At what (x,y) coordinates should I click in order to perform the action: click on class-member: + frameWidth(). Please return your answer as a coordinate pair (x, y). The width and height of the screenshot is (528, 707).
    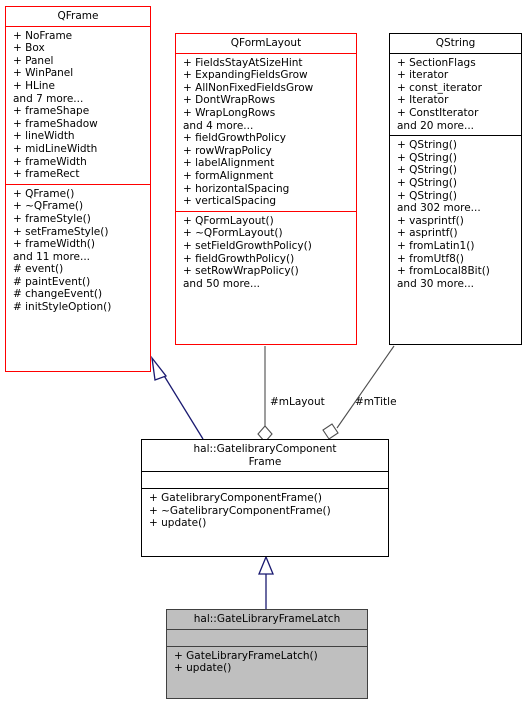
    Looking at the image, I should click on (54, 244).